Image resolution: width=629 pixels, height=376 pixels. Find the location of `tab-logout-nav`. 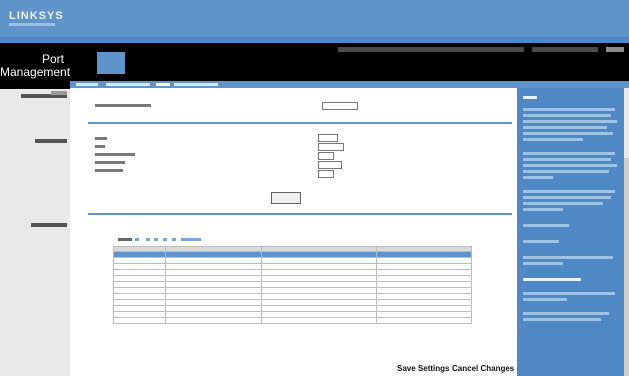

tab-logout-nav is located at coordinates (309, 63).